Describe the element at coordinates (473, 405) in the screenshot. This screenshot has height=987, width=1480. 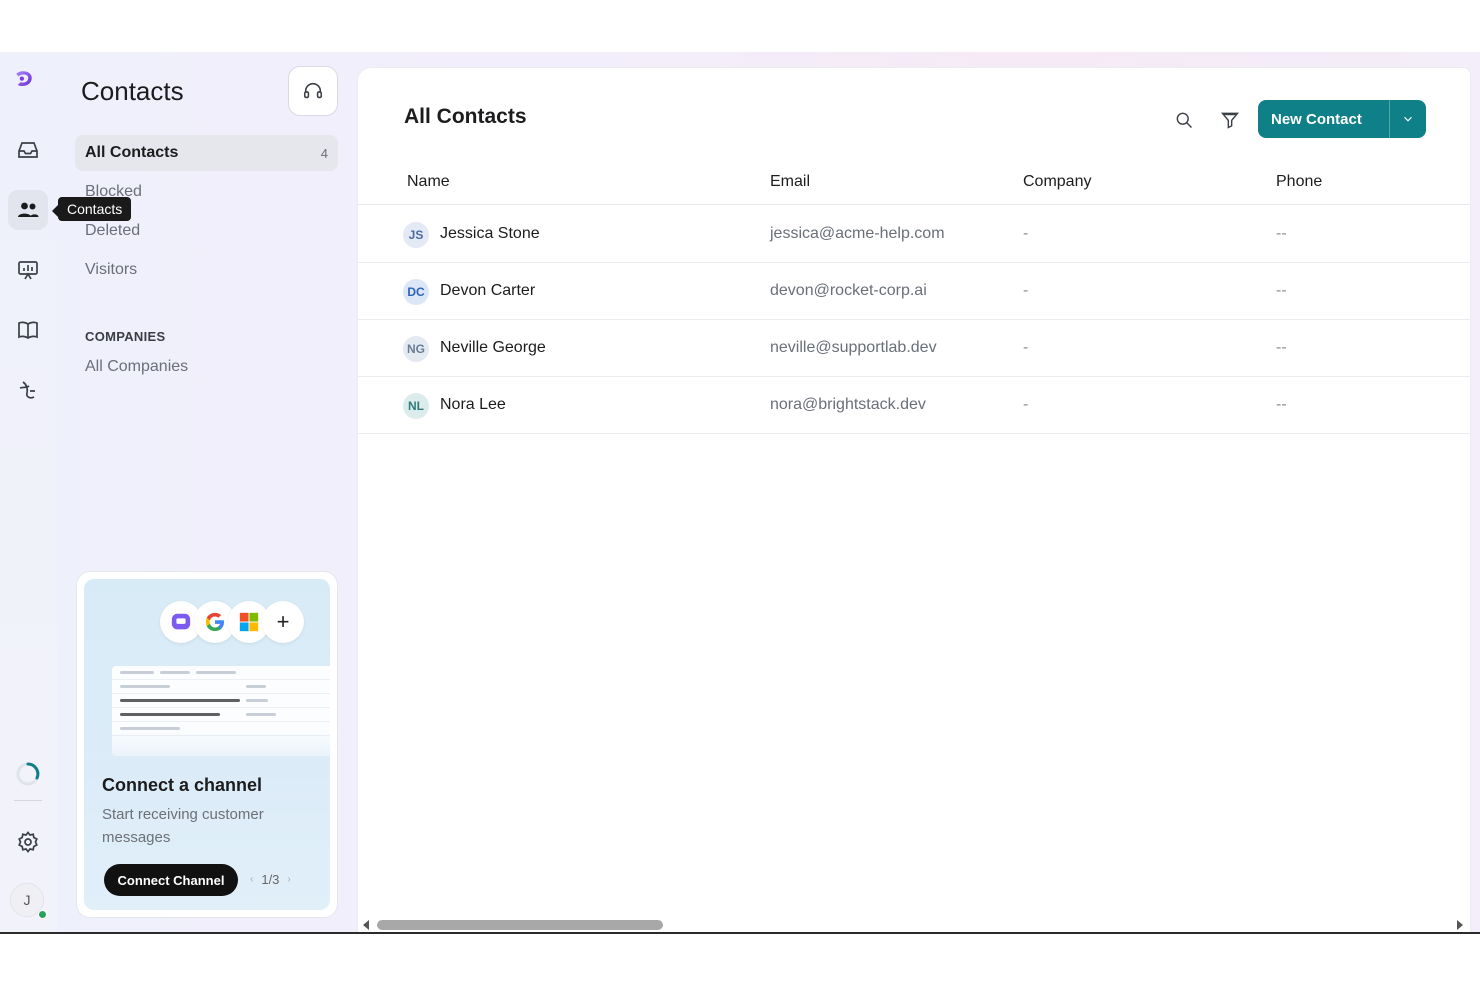
I see `contact-name: Nora Lee` at that location.